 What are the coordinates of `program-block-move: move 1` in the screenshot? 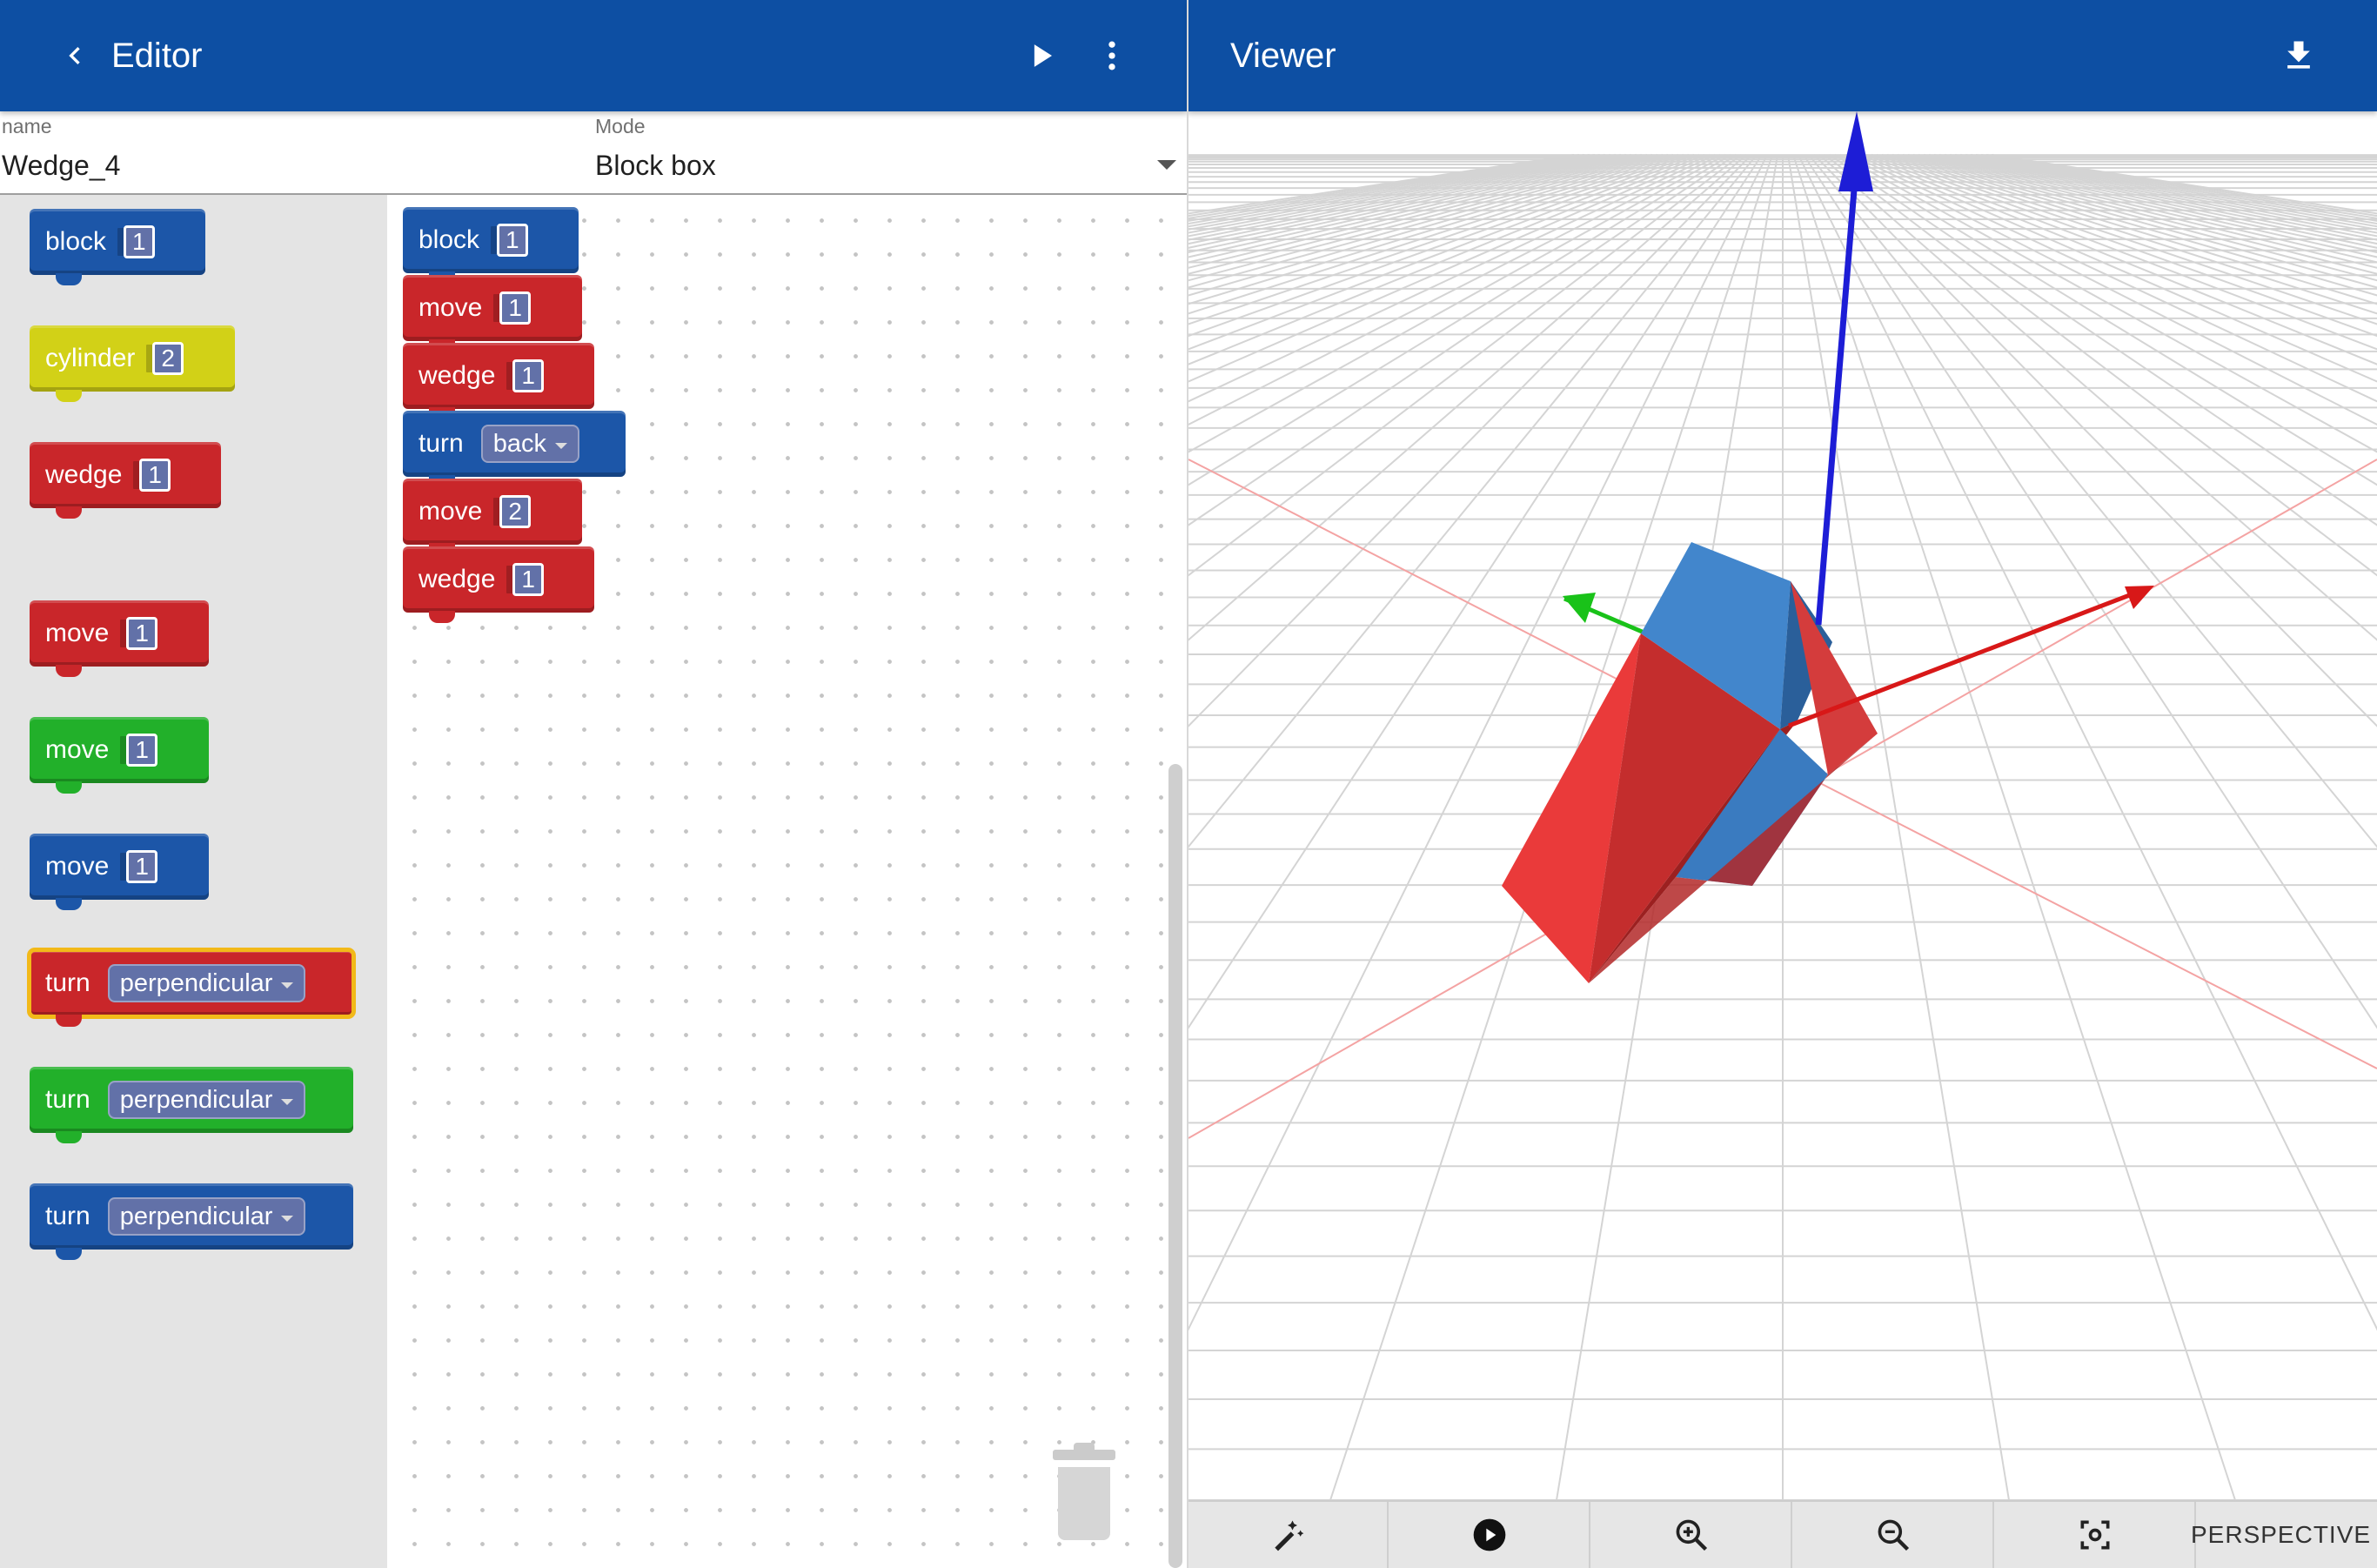 It's located at (492, 313).